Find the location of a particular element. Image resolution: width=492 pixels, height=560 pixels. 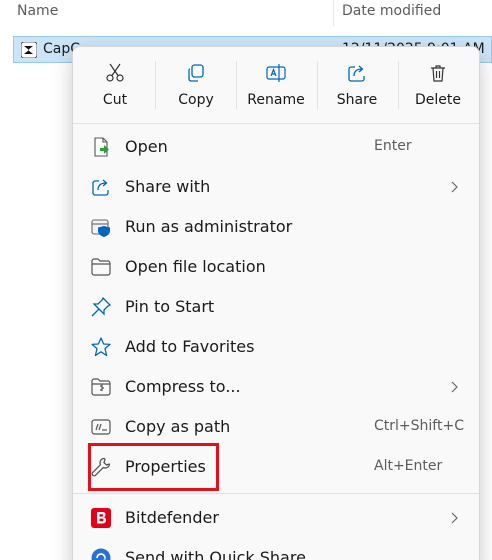

rename-button: Rename is located at coordinates (276, 85).